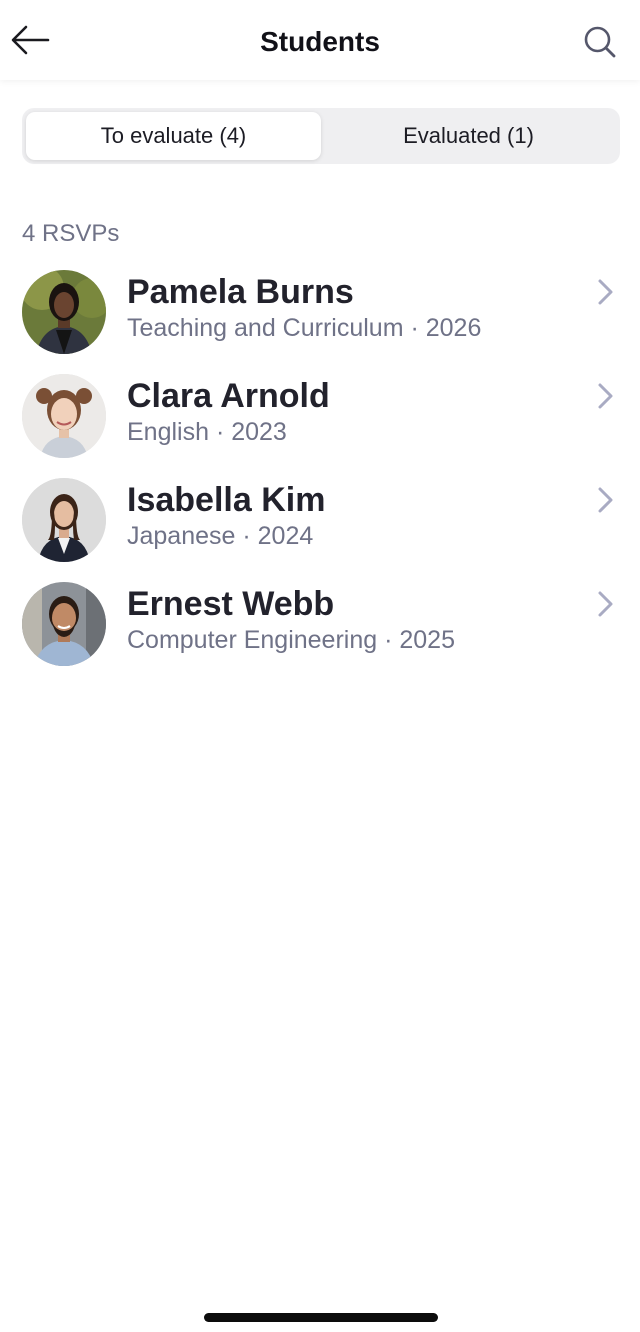 This screenshot has width=640, height=1332. I want to click on search-icon, so click(600, 42).